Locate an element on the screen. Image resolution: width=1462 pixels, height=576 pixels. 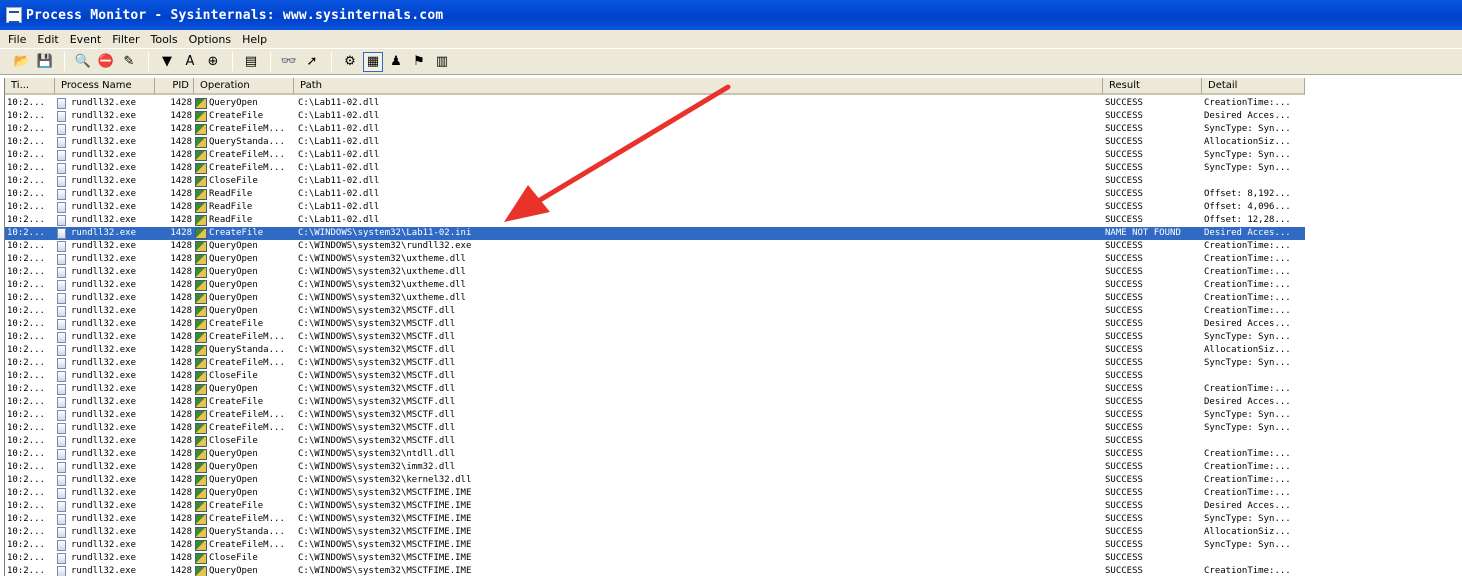
cell-path: C:\WINDOWS\system32\MSCTF.dll is located at coordinates (377, 311).